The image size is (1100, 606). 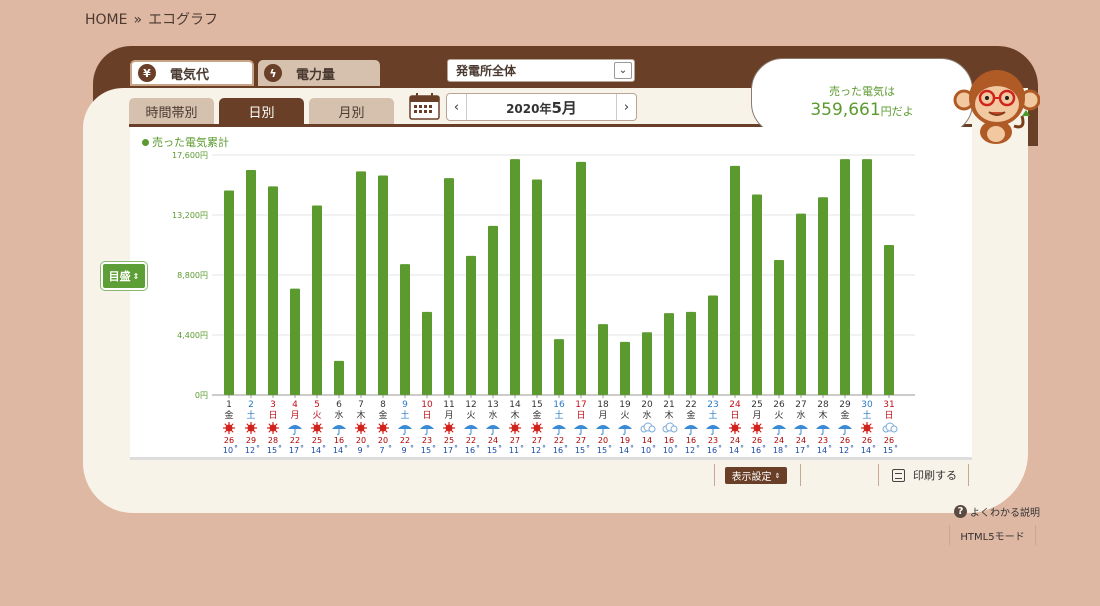 I want to click on up-down-arrow-icon: ⇕, so click(x=777, y=475).